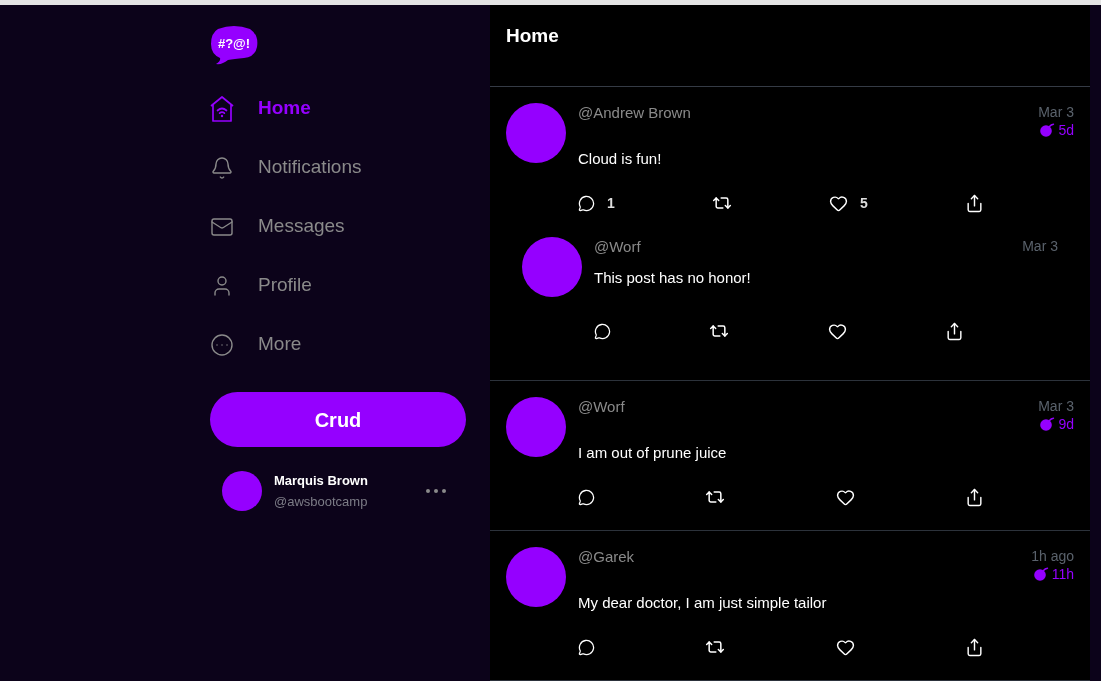 The height and width of the screenshot is (681, 1101). What do you see at coordinates (256, 344) in the screenshot?
I see `nav-item: More` at bounding box center [256, 344].